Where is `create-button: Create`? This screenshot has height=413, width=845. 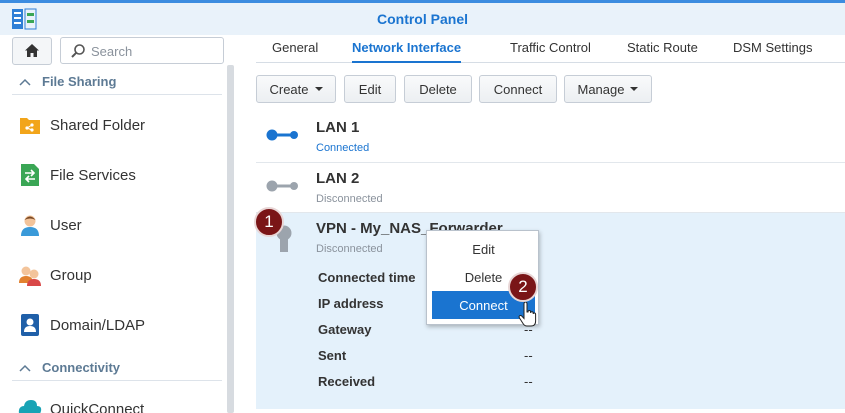 create-button: Create is located at coordinates (296, 89).